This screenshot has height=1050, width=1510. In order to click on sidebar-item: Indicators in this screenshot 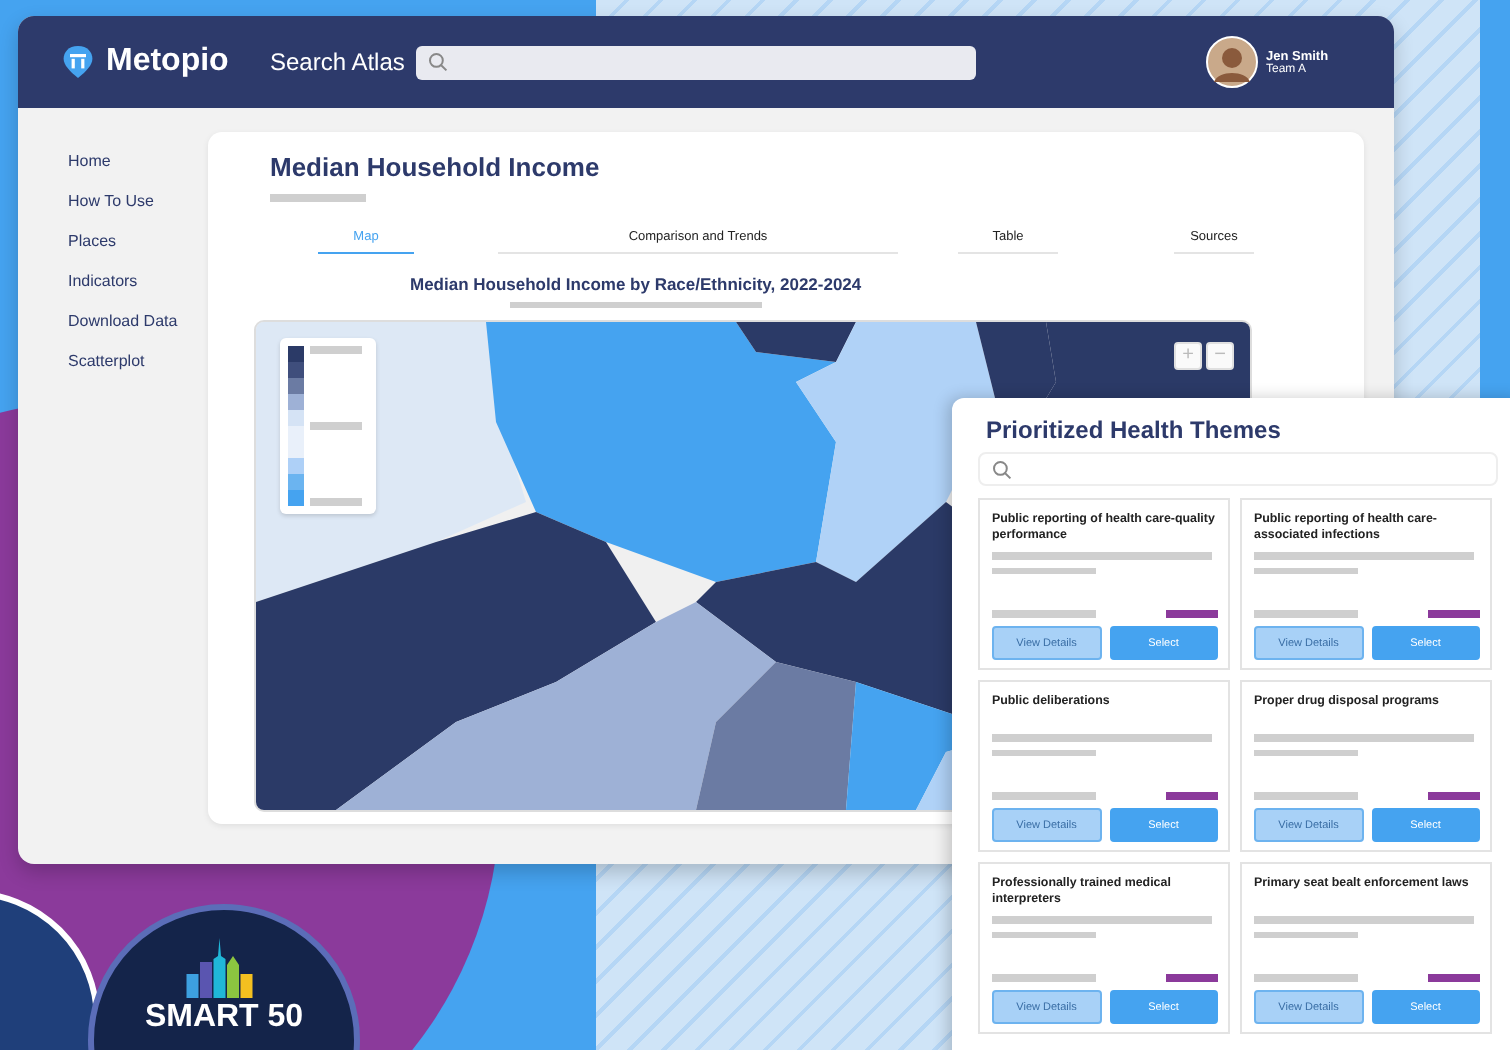, I will do `click(138, 281)`.